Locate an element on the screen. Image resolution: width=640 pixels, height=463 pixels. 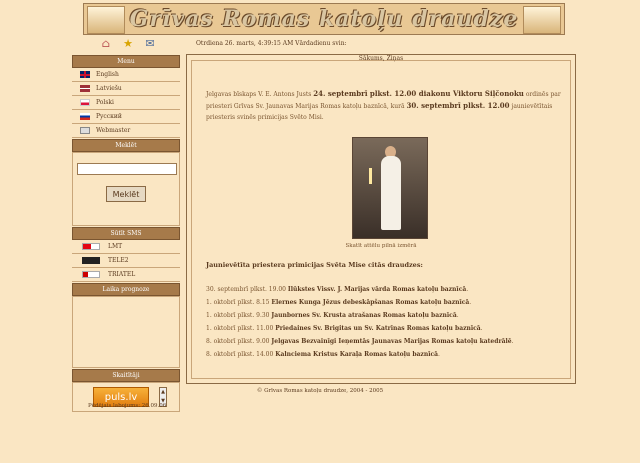
event-when: 8. oktobrī plkst. 14.00 is located at coordinates (241, 354).